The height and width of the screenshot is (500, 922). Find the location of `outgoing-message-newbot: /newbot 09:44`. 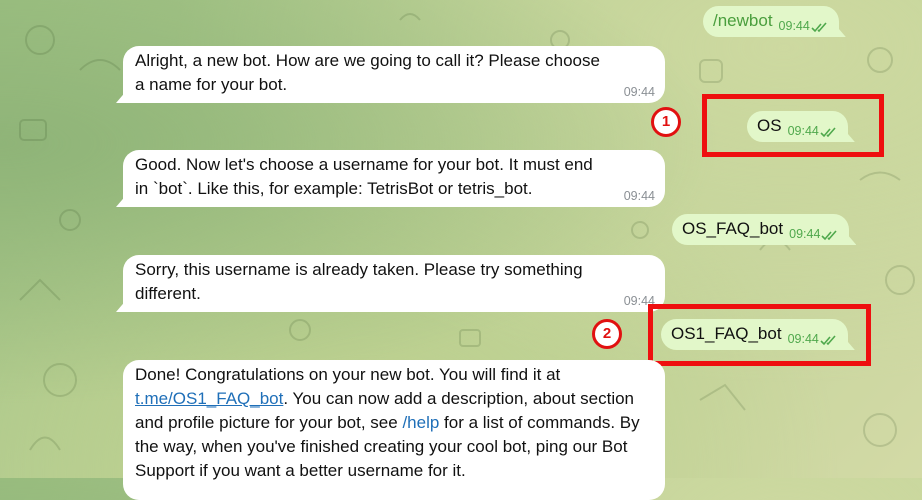

outgoing-message-newbot: /newbot 09:44 is located at coordinates (771, 21).